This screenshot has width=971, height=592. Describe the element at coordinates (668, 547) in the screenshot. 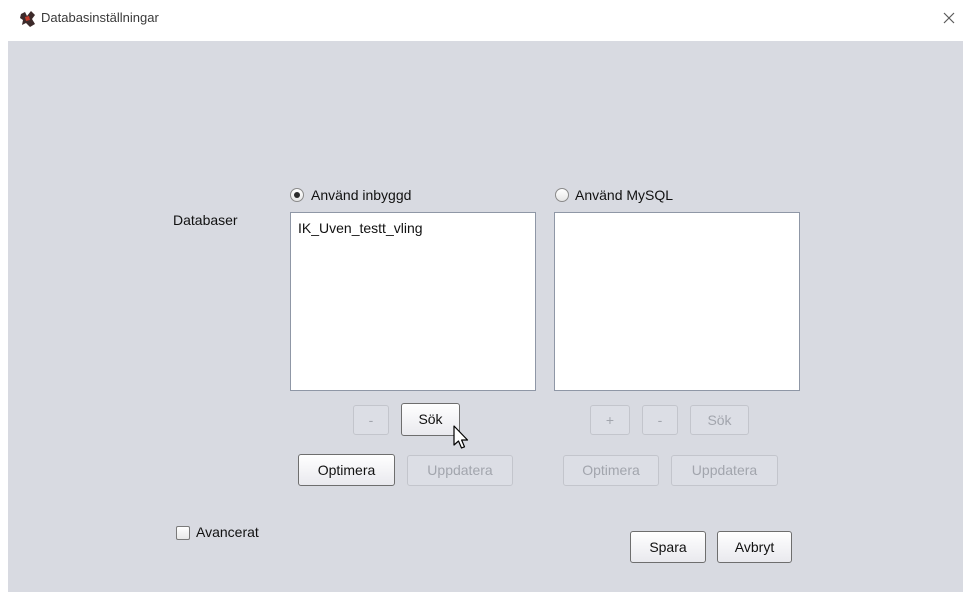

I see `save-button: Spara` at that location.